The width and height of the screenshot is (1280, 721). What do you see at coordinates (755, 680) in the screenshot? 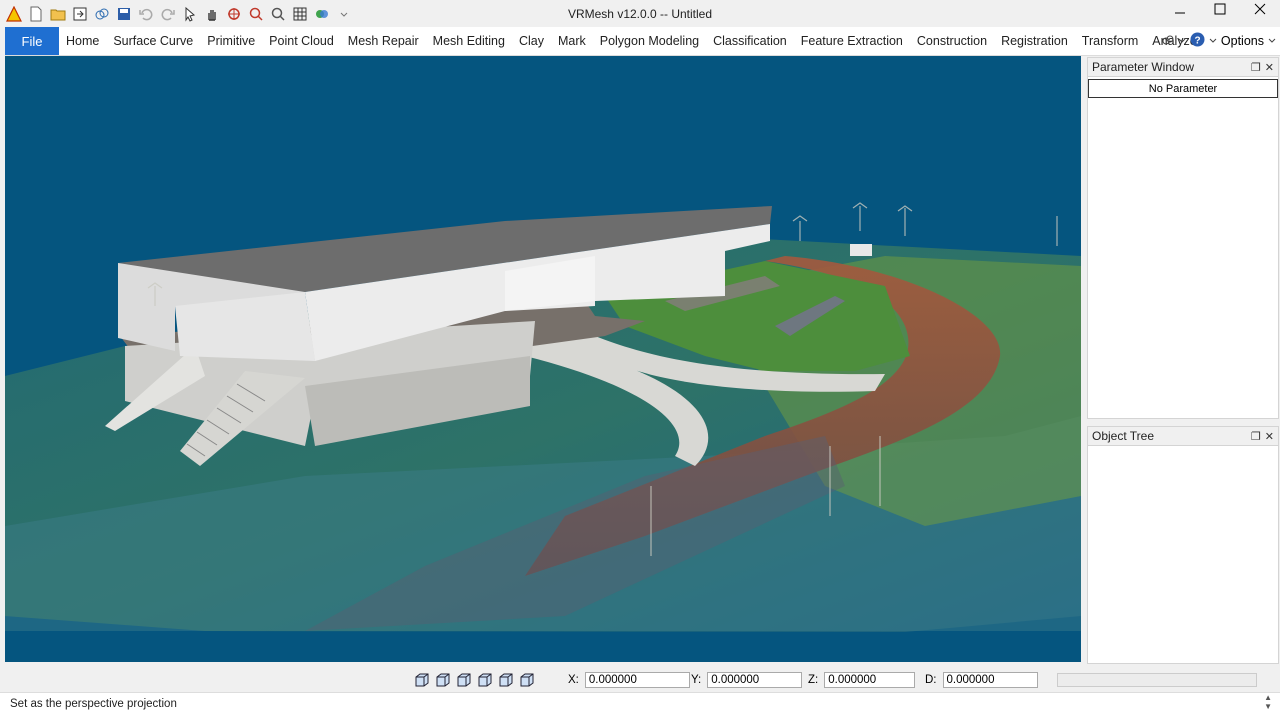
I see `y-field: 0.000000` at bounding box center [755, 680].